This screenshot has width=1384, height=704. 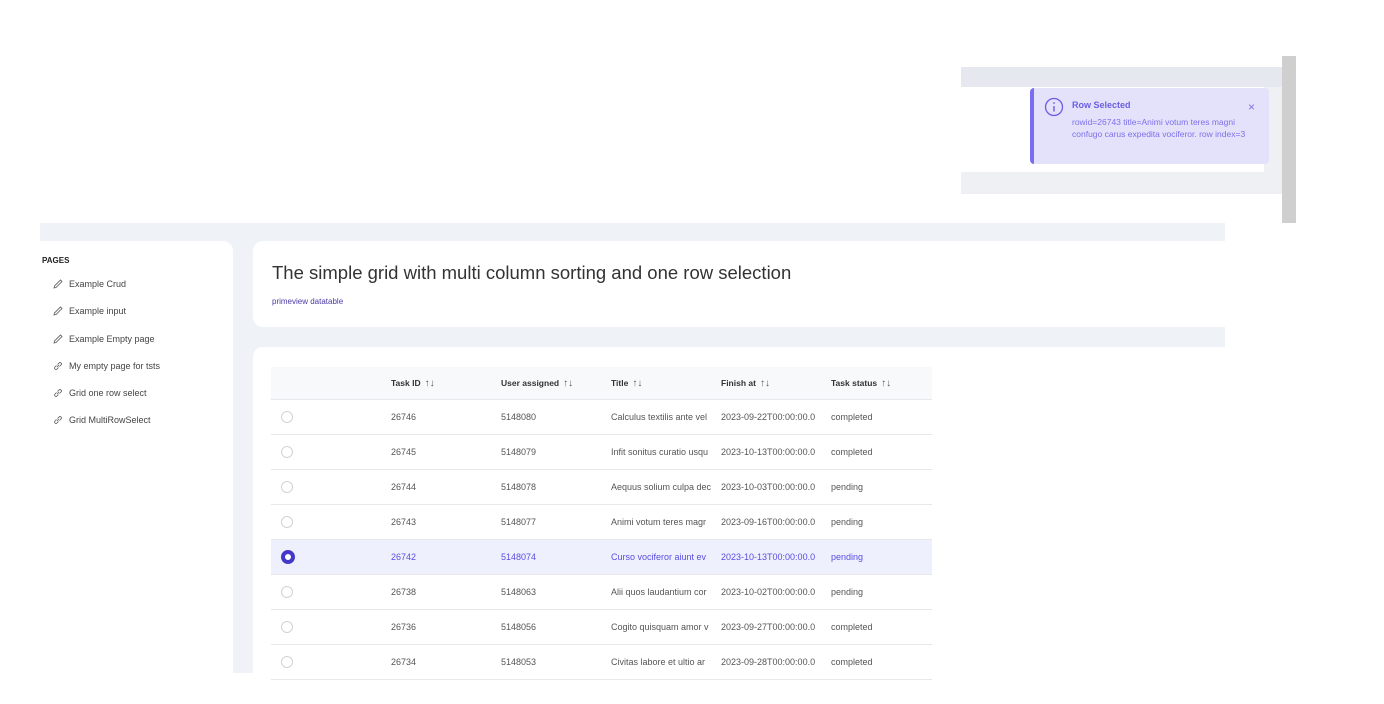 What do you see at coordinates (556, 662) in the screenshot?
I see `cell-user: 5148053` at bounding box center [556, 662].